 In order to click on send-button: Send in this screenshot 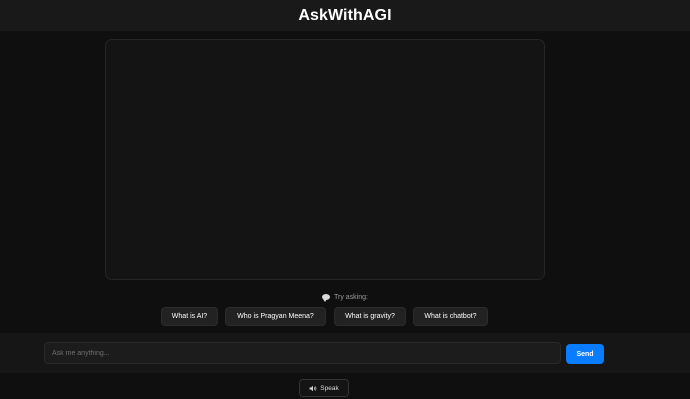, I will do `click(585, 354)`.